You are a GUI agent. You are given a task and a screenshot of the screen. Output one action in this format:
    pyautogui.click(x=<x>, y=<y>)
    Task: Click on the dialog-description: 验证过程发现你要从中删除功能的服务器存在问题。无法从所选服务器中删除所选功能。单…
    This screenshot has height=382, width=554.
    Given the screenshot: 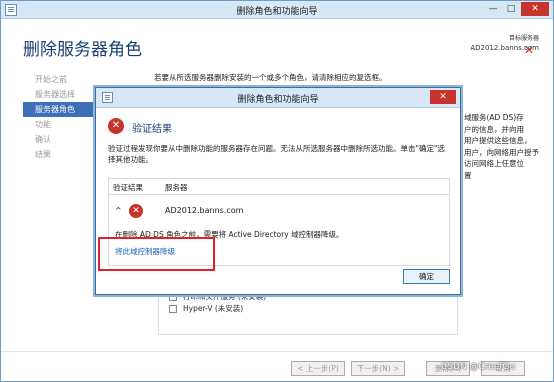 What is the action you would take?
    pyautogui.click(x=276, y=154)
    